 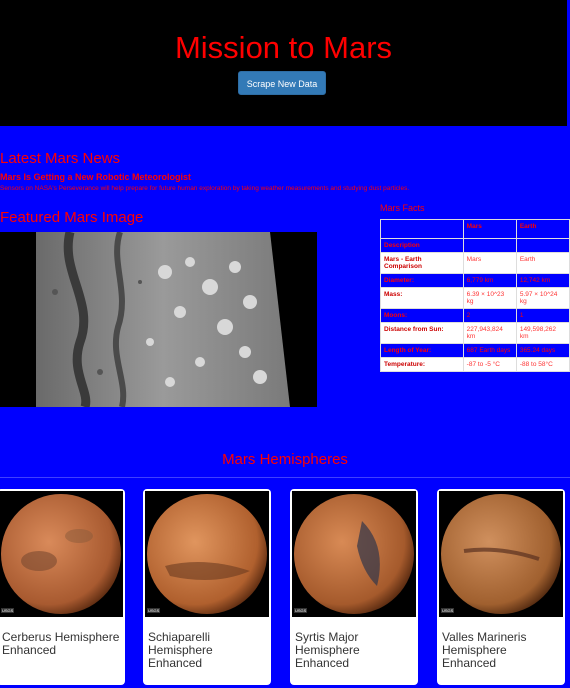 I want to click on featured-image, so click(x=158, y=319).